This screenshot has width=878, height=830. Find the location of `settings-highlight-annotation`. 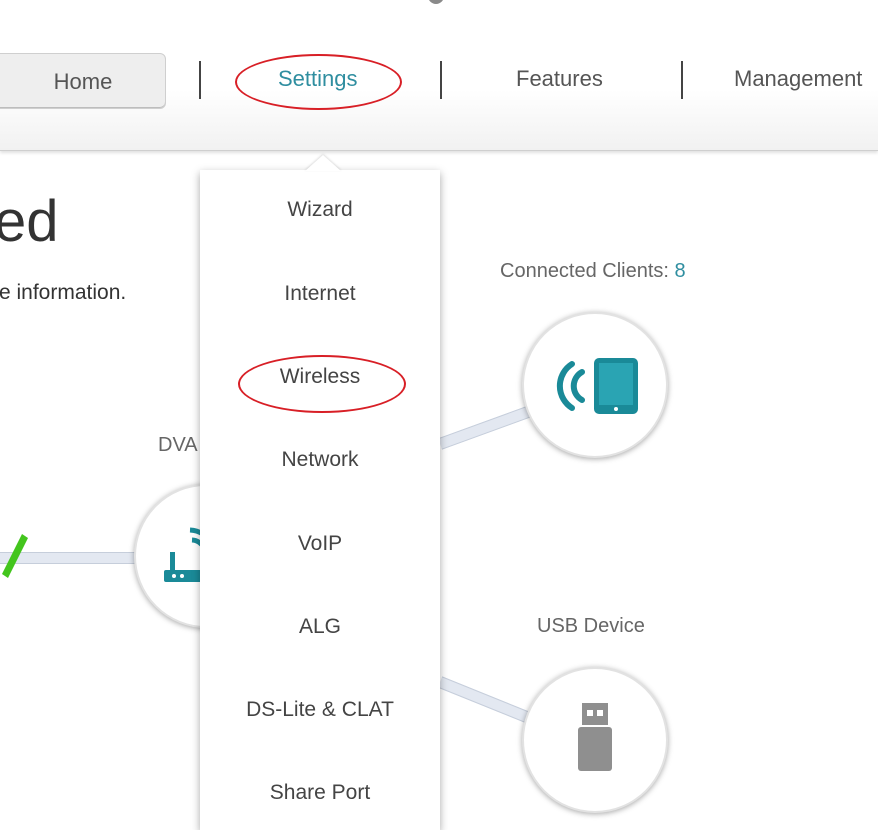

settings-highlight-annotation is located at coordinates (318, 82).